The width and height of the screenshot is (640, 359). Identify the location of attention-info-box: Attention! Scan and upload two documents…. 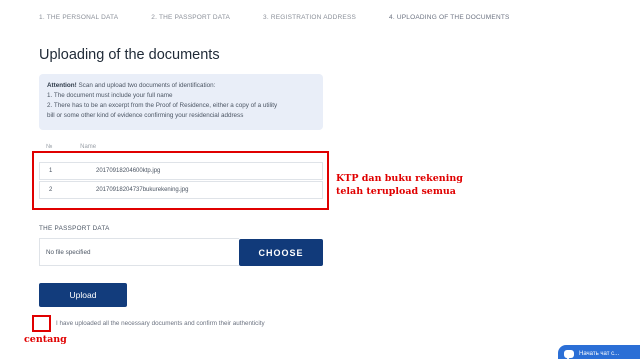
(181, 102).